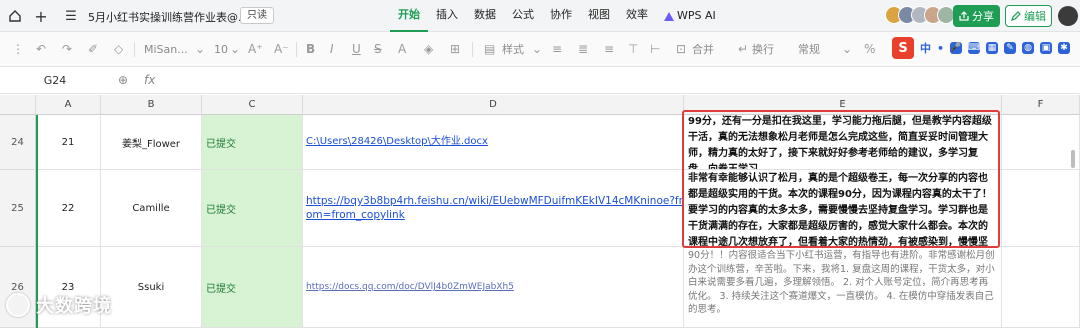 The image size is (1080, 328). Describe the element at coordinates (55, 81) in the screenshot. I see `cell-reference-box: G24` at that location.